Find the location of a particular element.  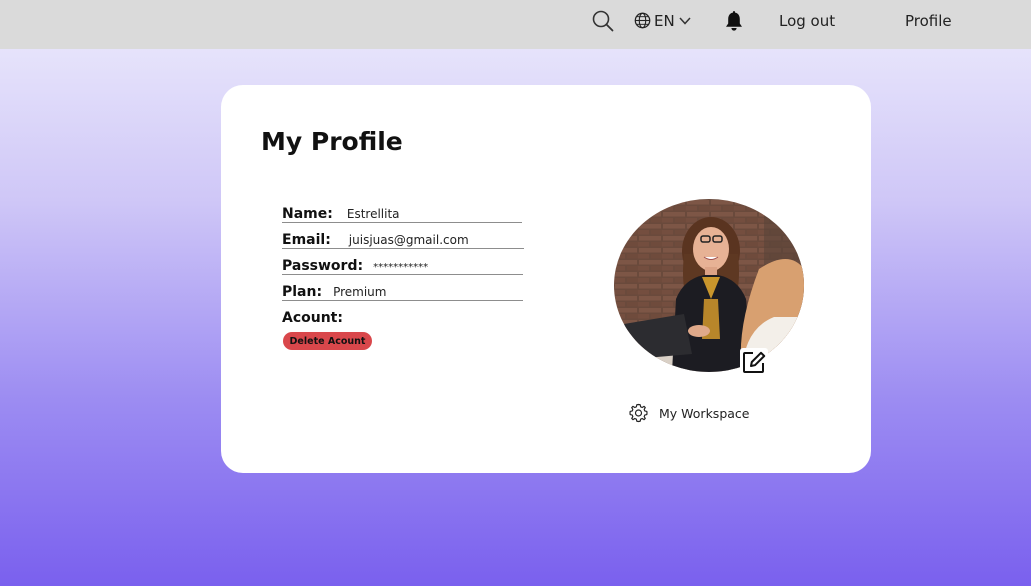

password-value: *********** is located at coordinates (401, 267).